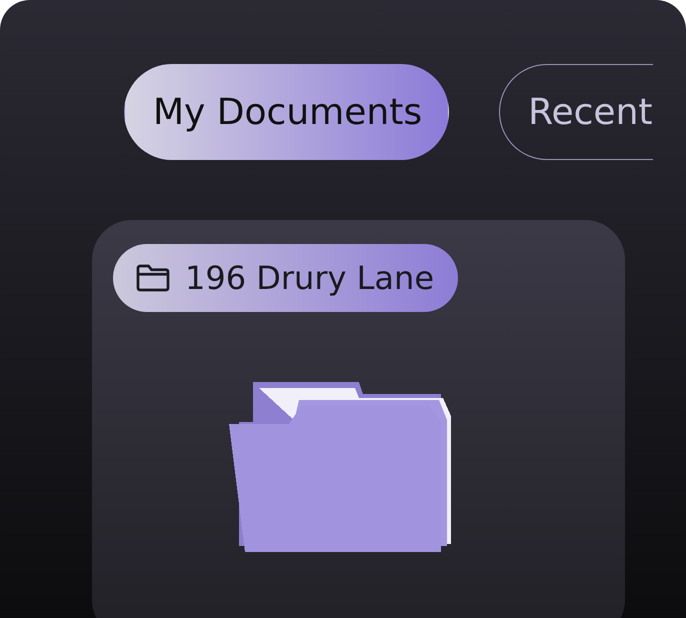 The height and width of the screenshot is (618, 686). What do you see at coordinates (287, 112) in the screenshot?
I see `tab: My Documents` at bounding box center [287, 112].